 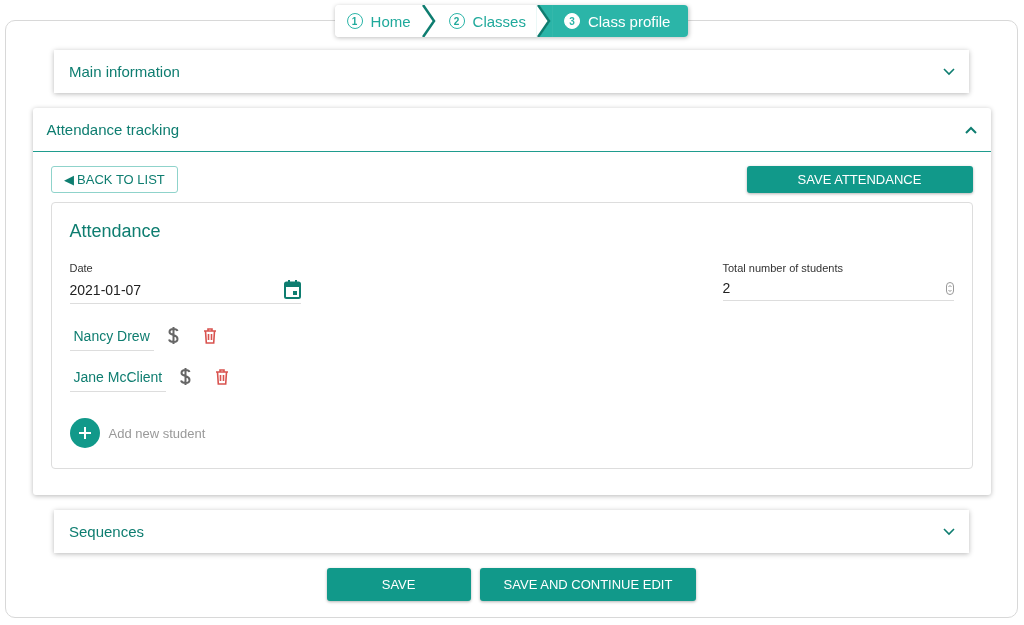 What do you see at coordinates (115, 231) in the screenshot?
I see `section-heading: Attendance` at bounding box center [115, 231].